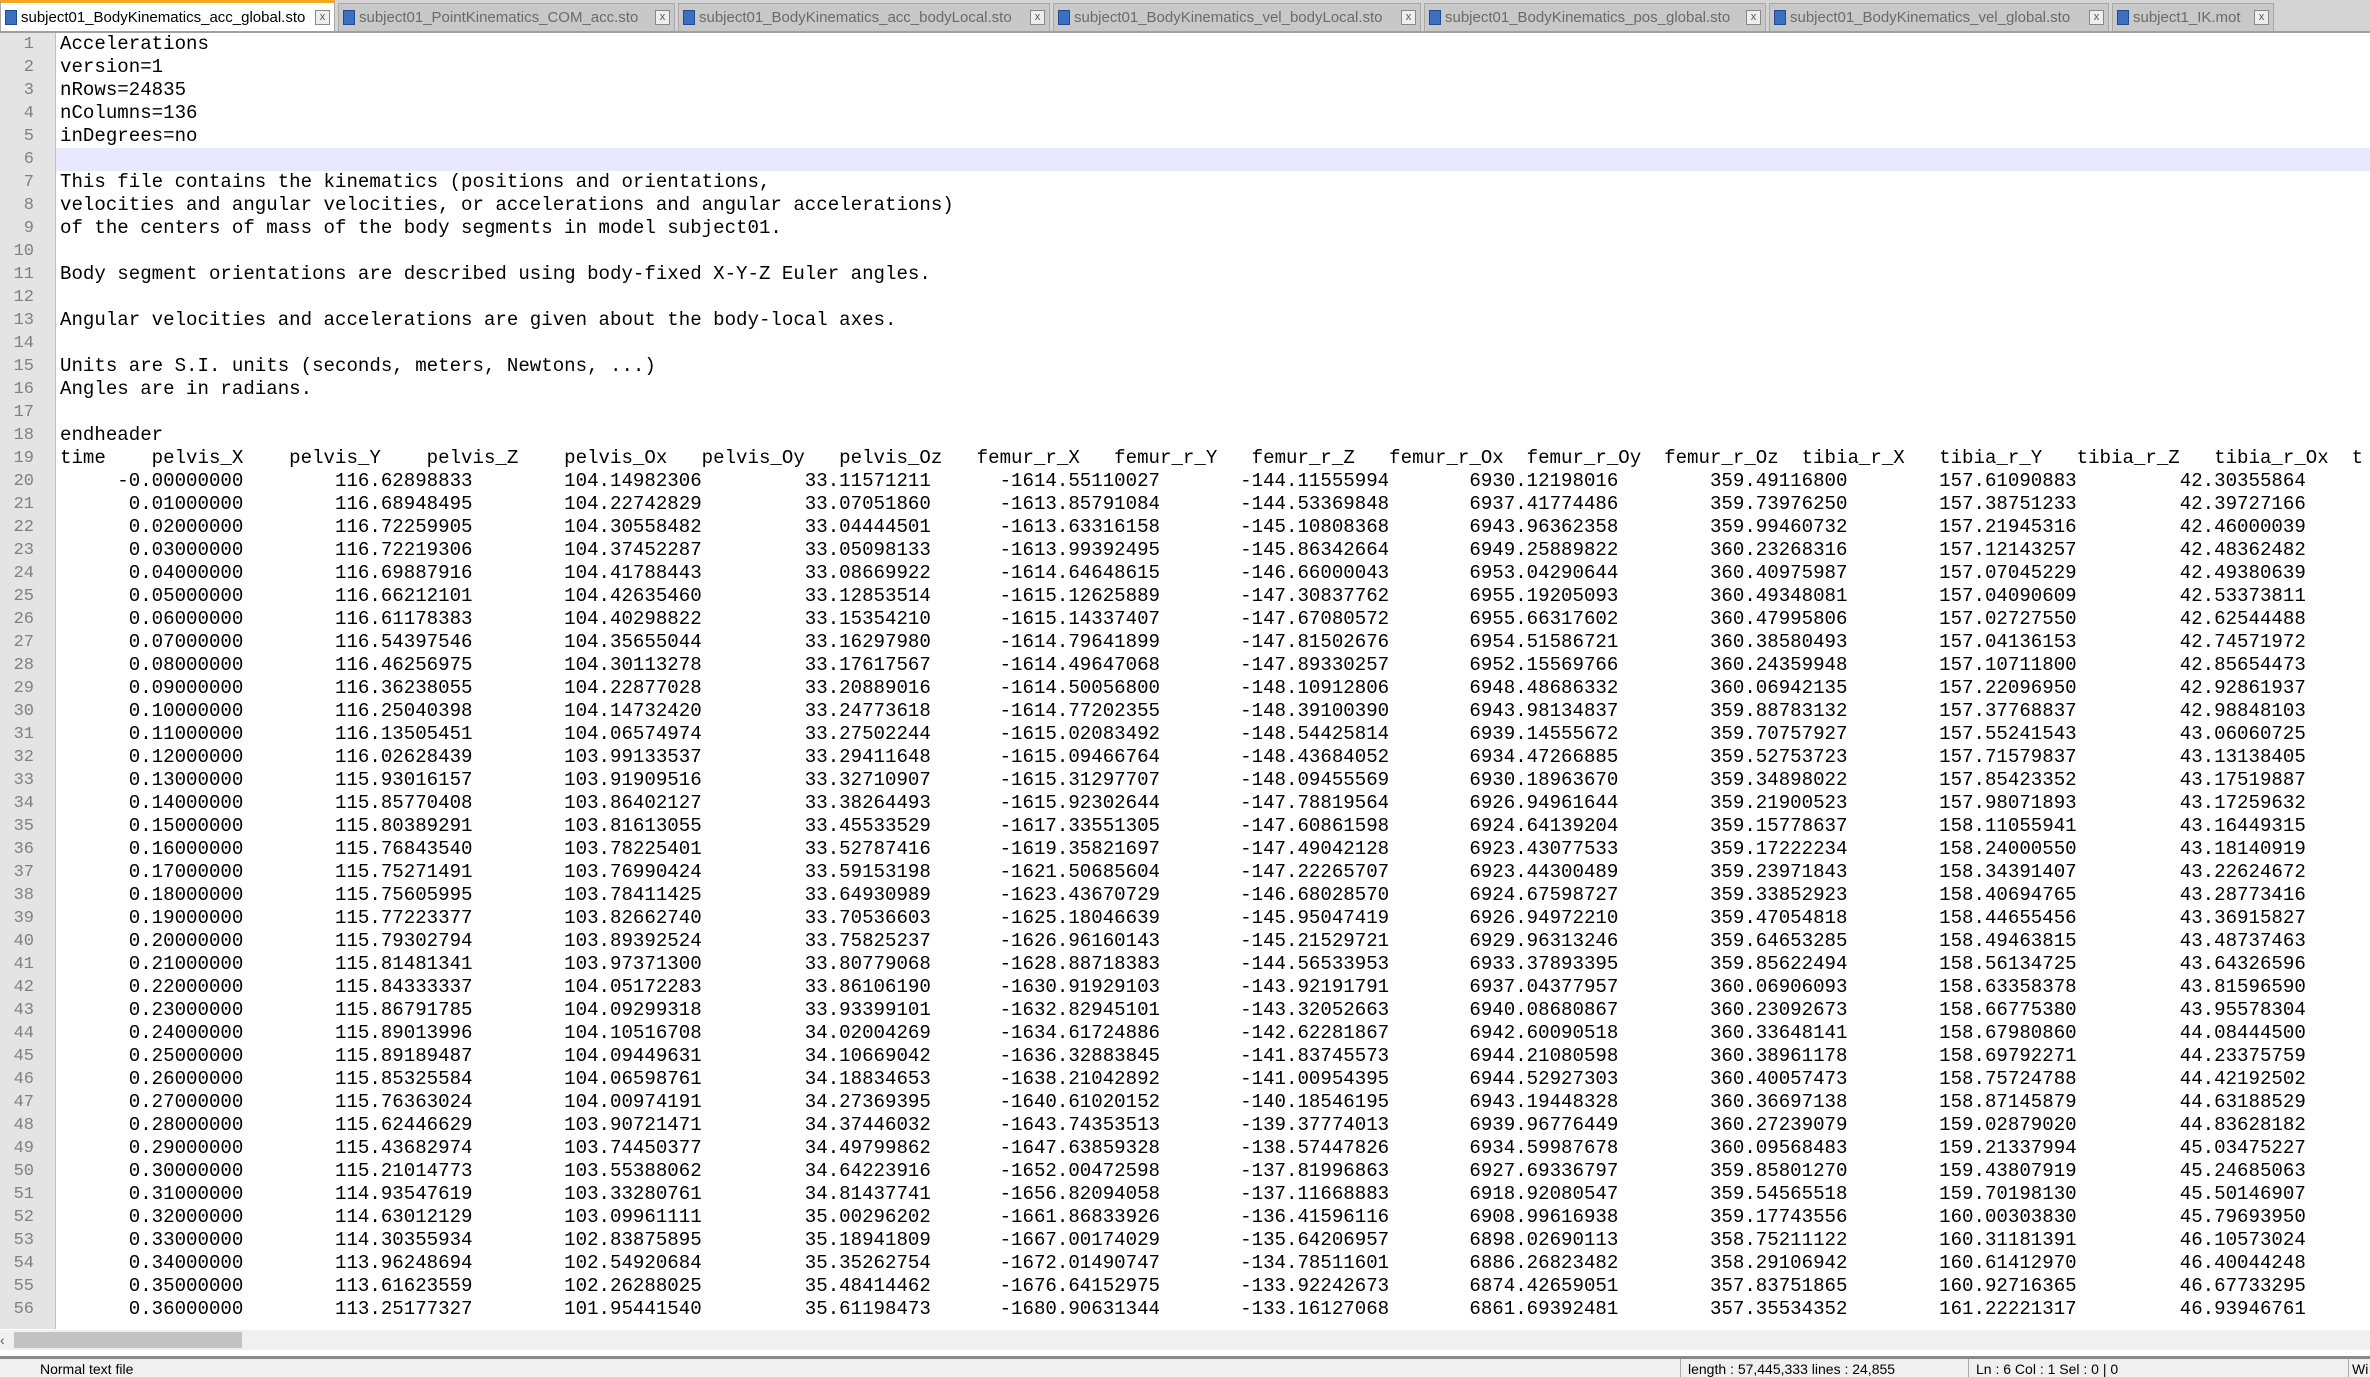 The height and width of the screenshot is (1377, 2370). I want to click on line-number: 46, so click(23, 1079).